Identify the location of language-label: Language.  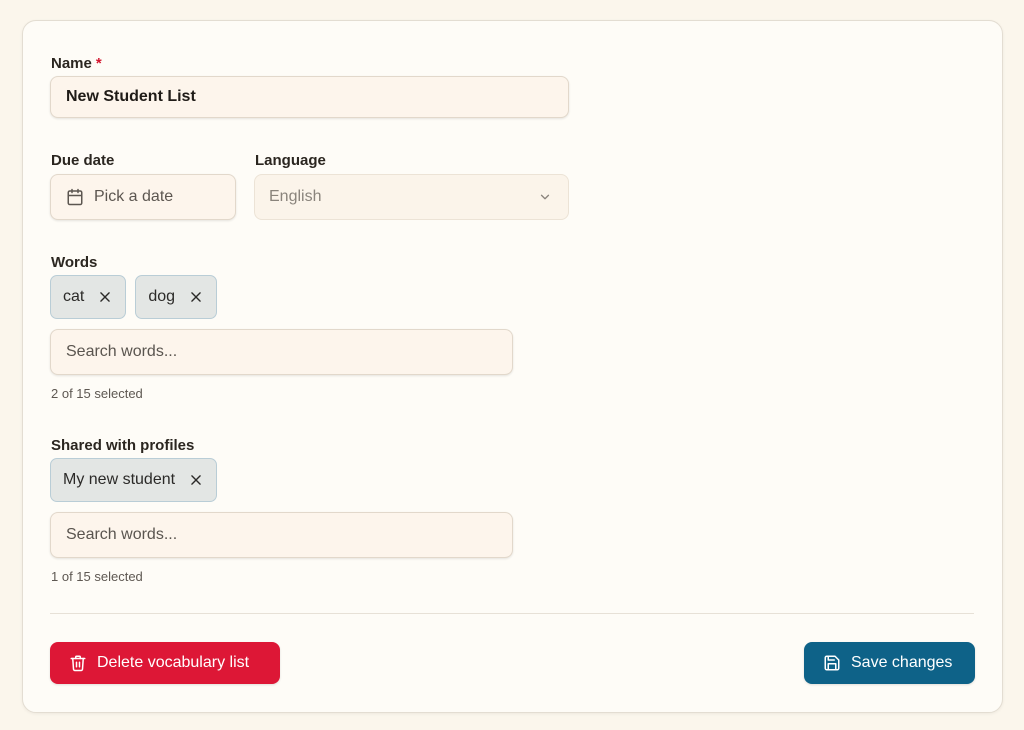
(290, 160).